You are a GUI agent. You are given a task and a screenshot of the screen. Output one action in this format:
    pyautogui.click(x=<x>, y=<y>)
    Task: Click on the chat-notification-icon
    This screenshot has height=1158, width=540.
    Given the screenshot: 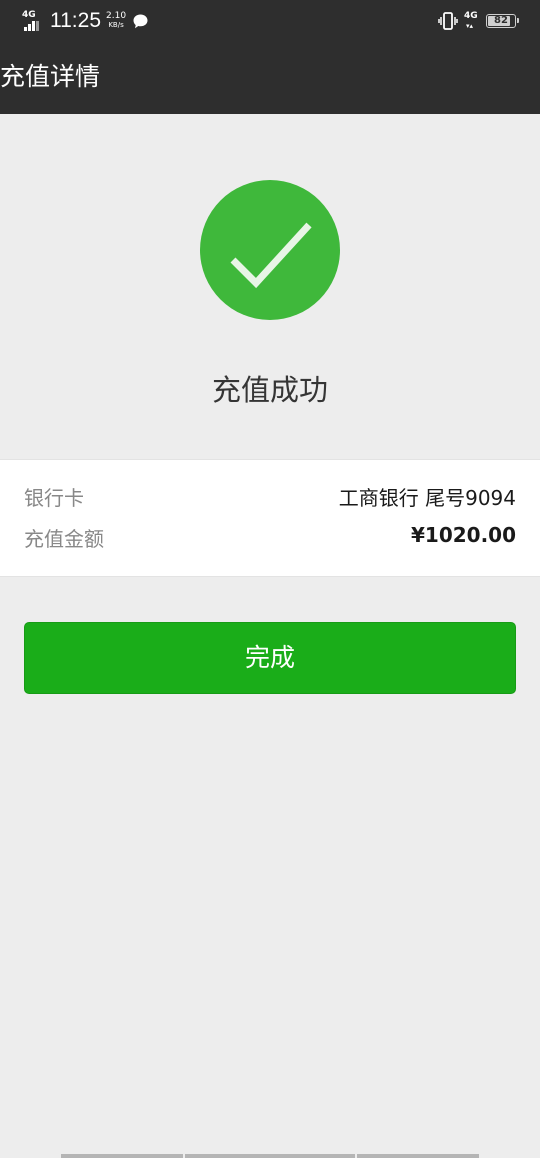 What is the action you would take?
    pyautogui.click(x=140, y=21)
    